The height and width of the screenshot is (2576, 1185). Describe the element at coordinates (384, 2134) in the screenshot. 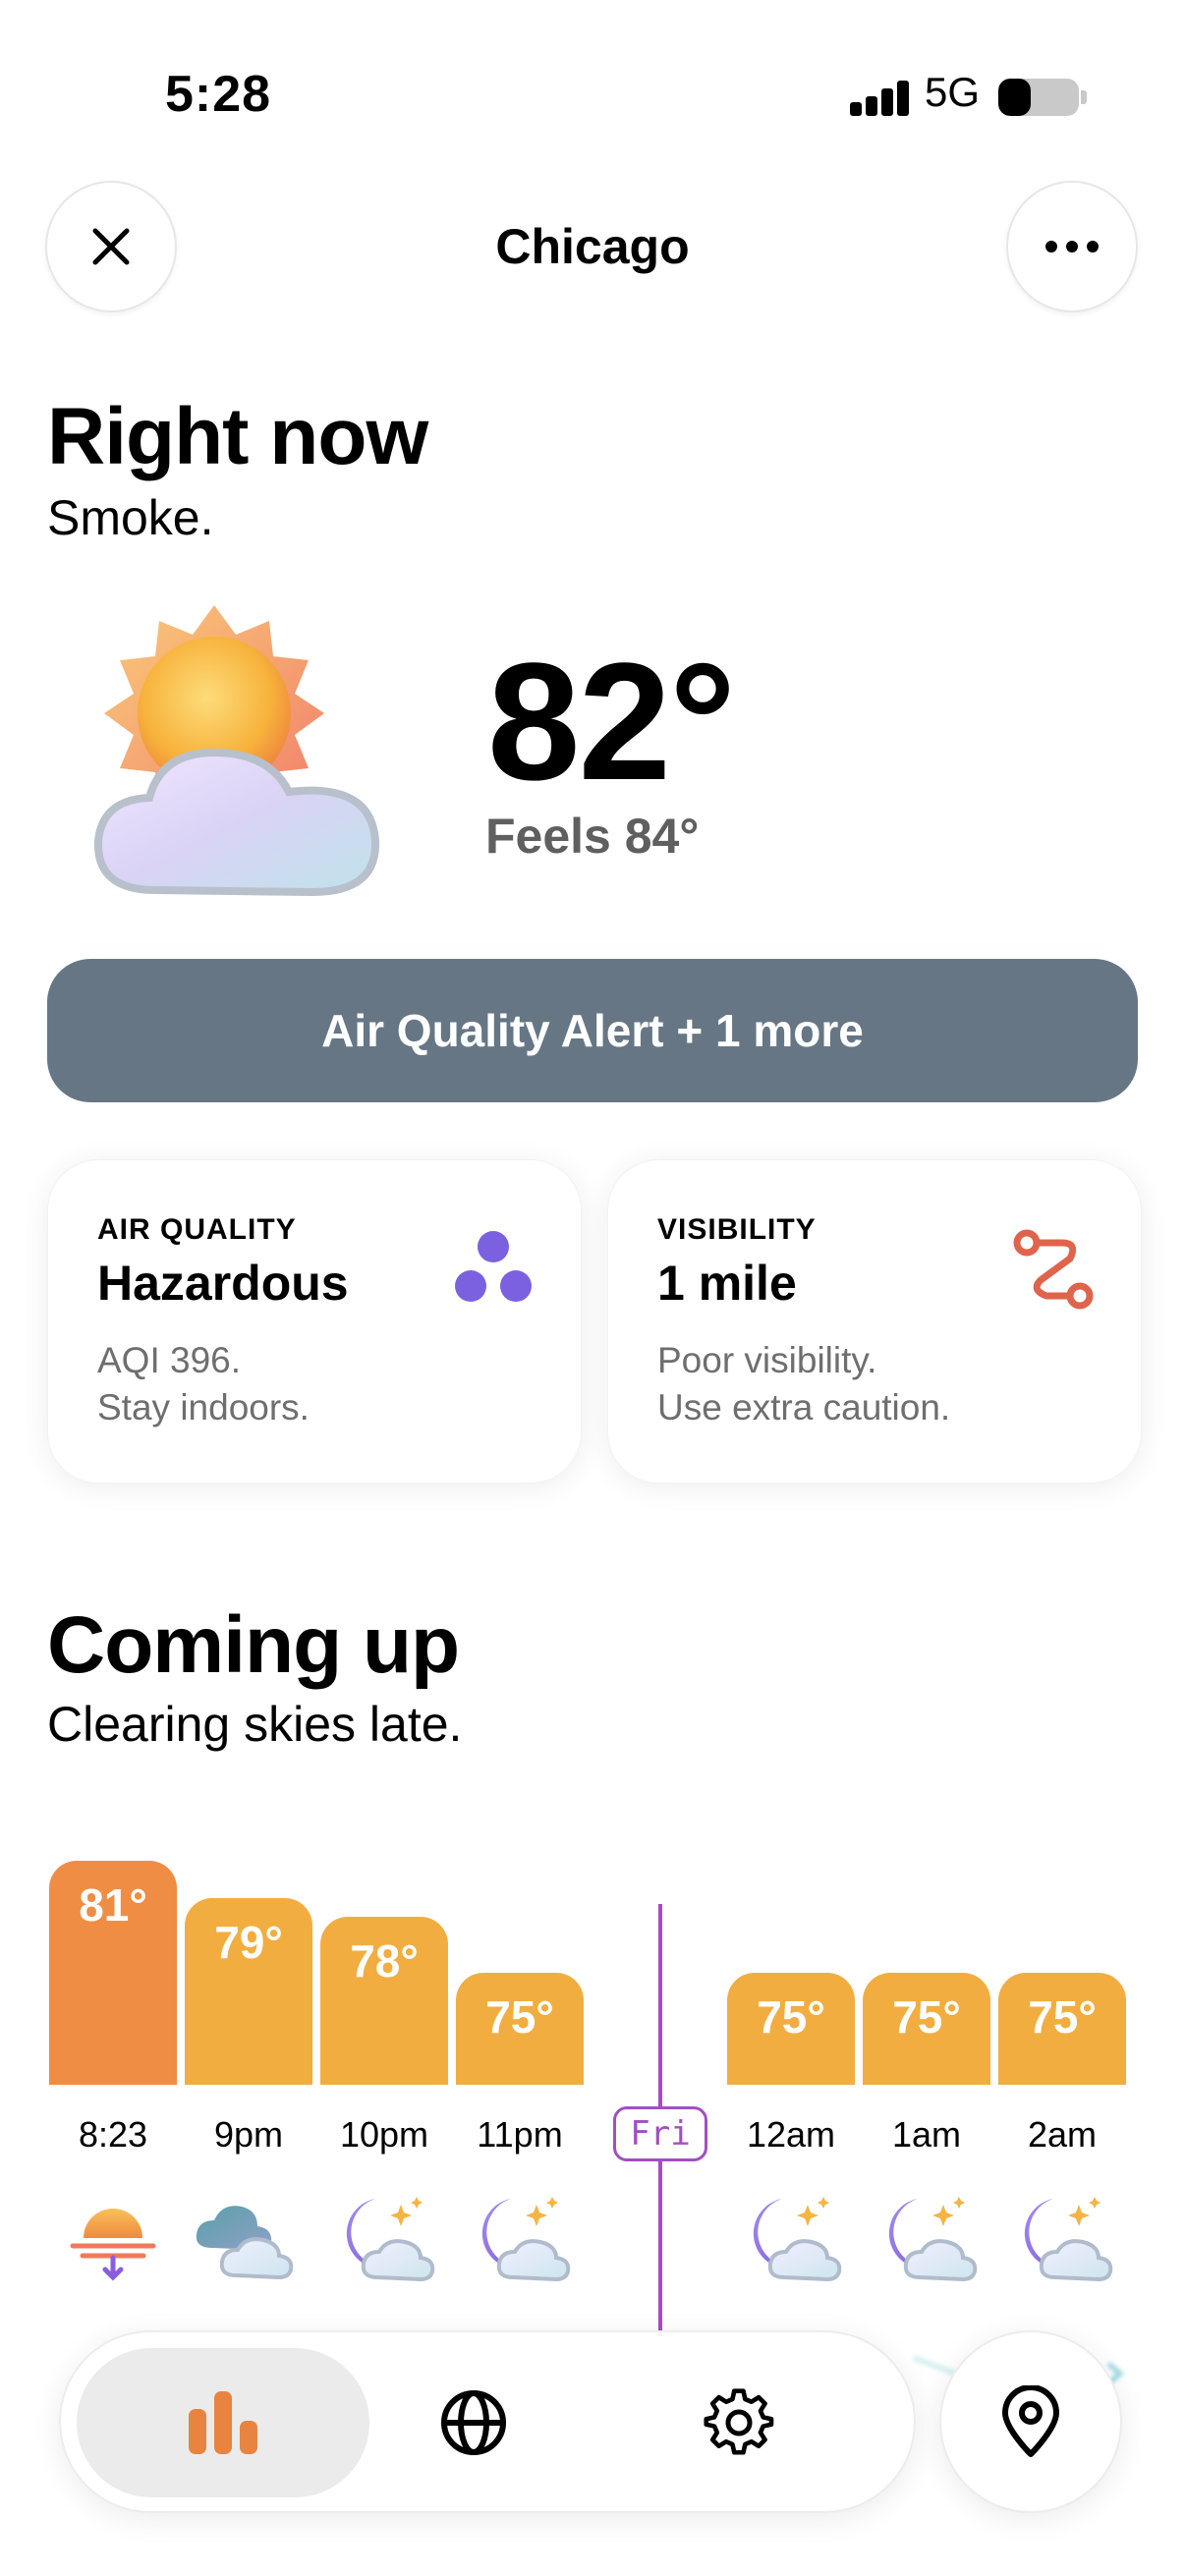

I see `hour-time-label: 10pm` at that location.